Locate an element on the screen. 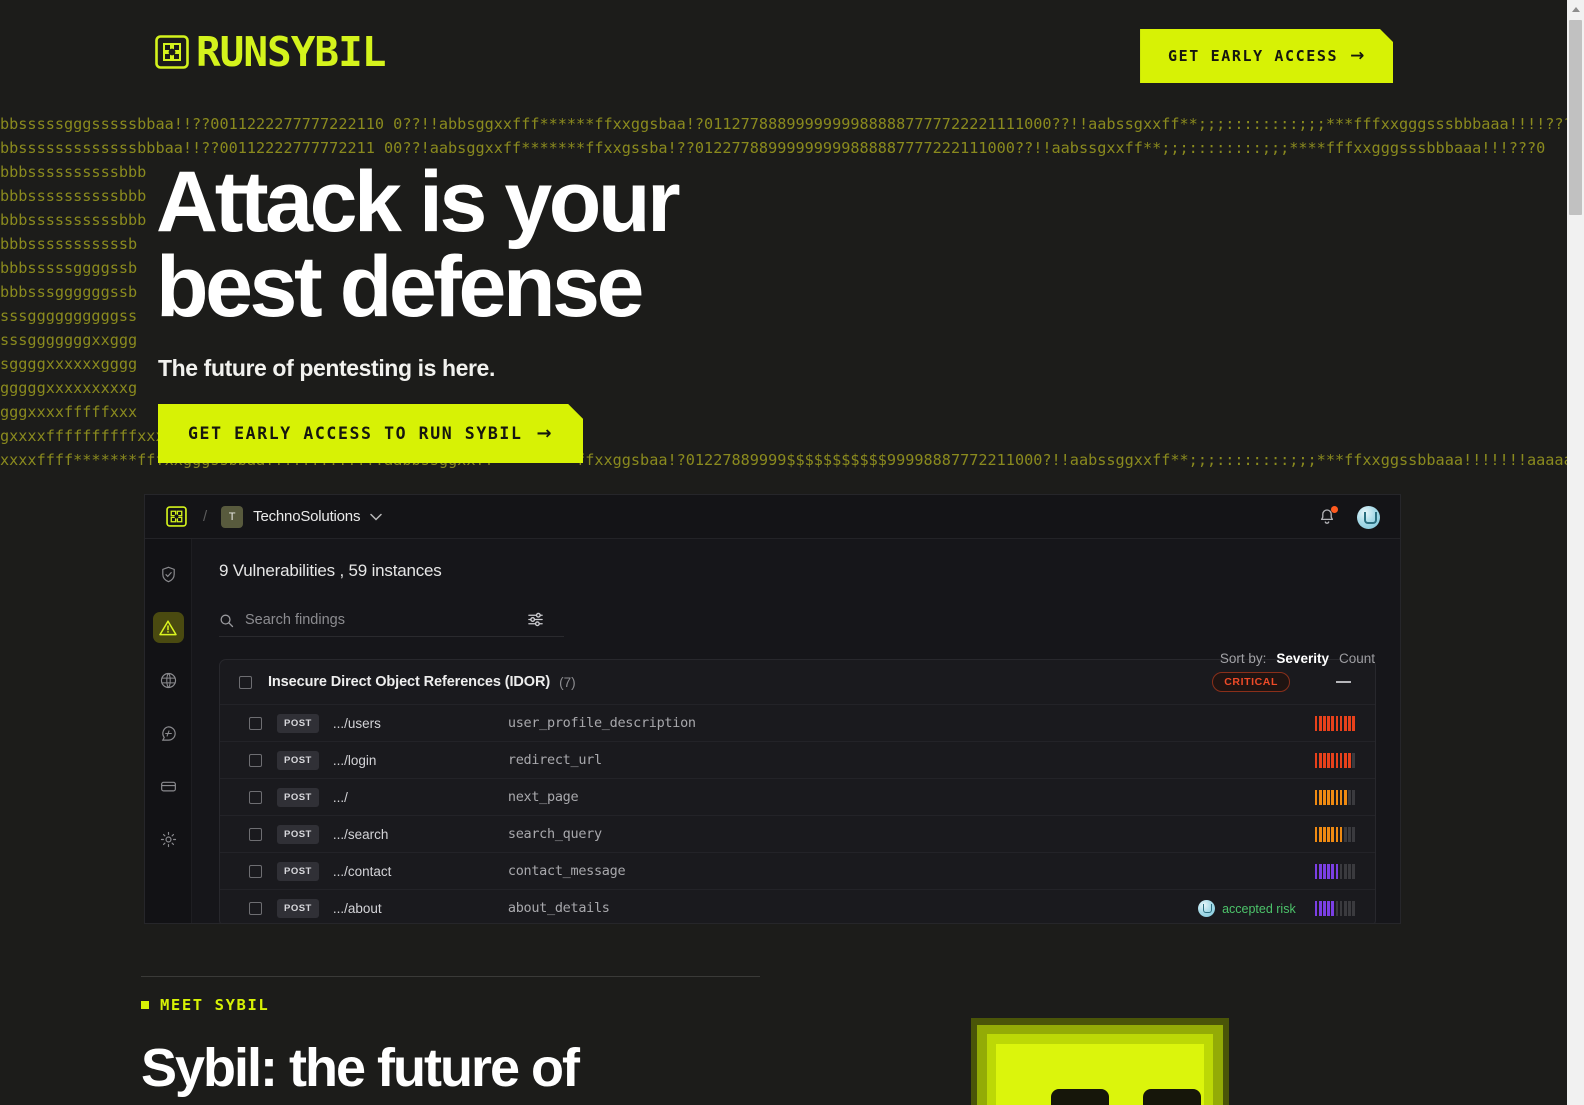 This screenshot has height=1105, width=1584. page-scrollbar is located at coordinates (1575, 552).